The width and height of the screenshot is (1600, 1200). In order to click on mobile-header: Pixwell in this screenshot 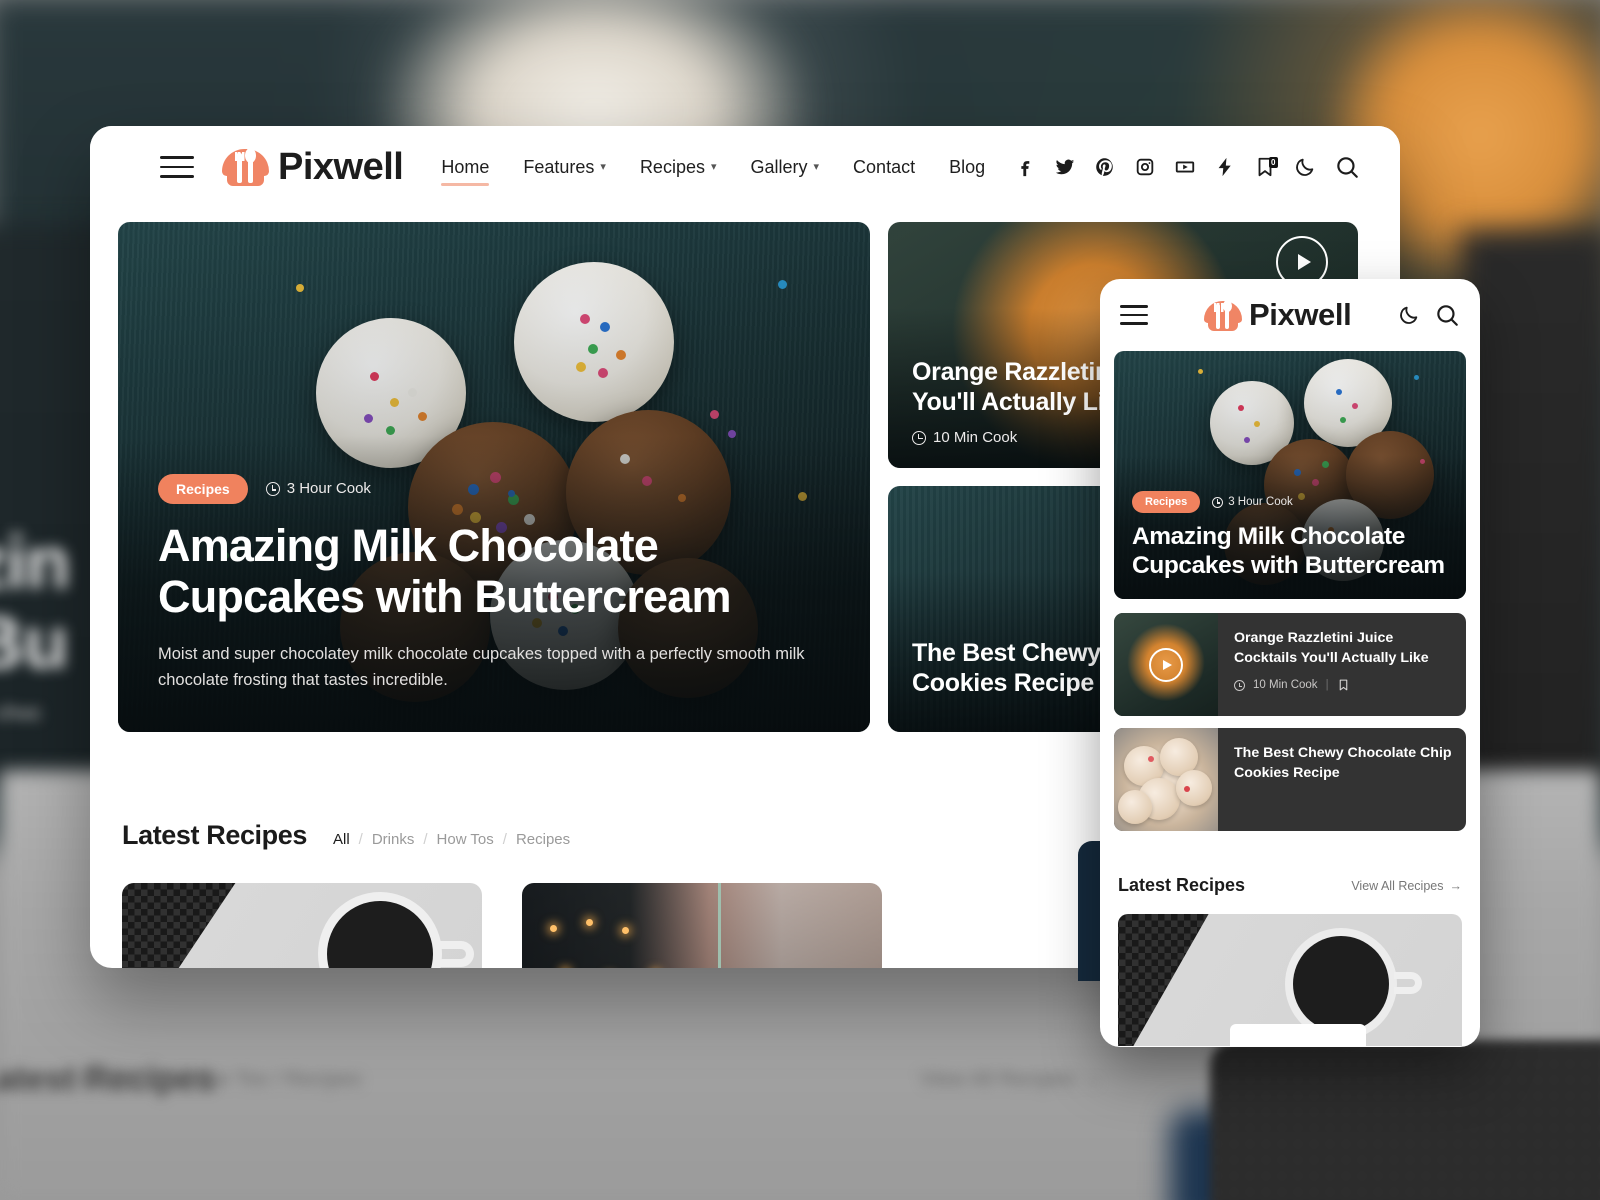, I will do `click(1290, 315)`.